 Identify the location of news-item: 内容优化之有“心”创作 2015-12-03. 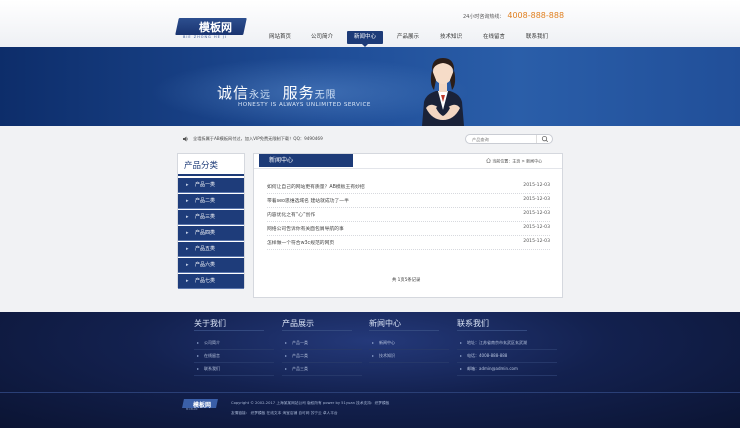
(408, 215).